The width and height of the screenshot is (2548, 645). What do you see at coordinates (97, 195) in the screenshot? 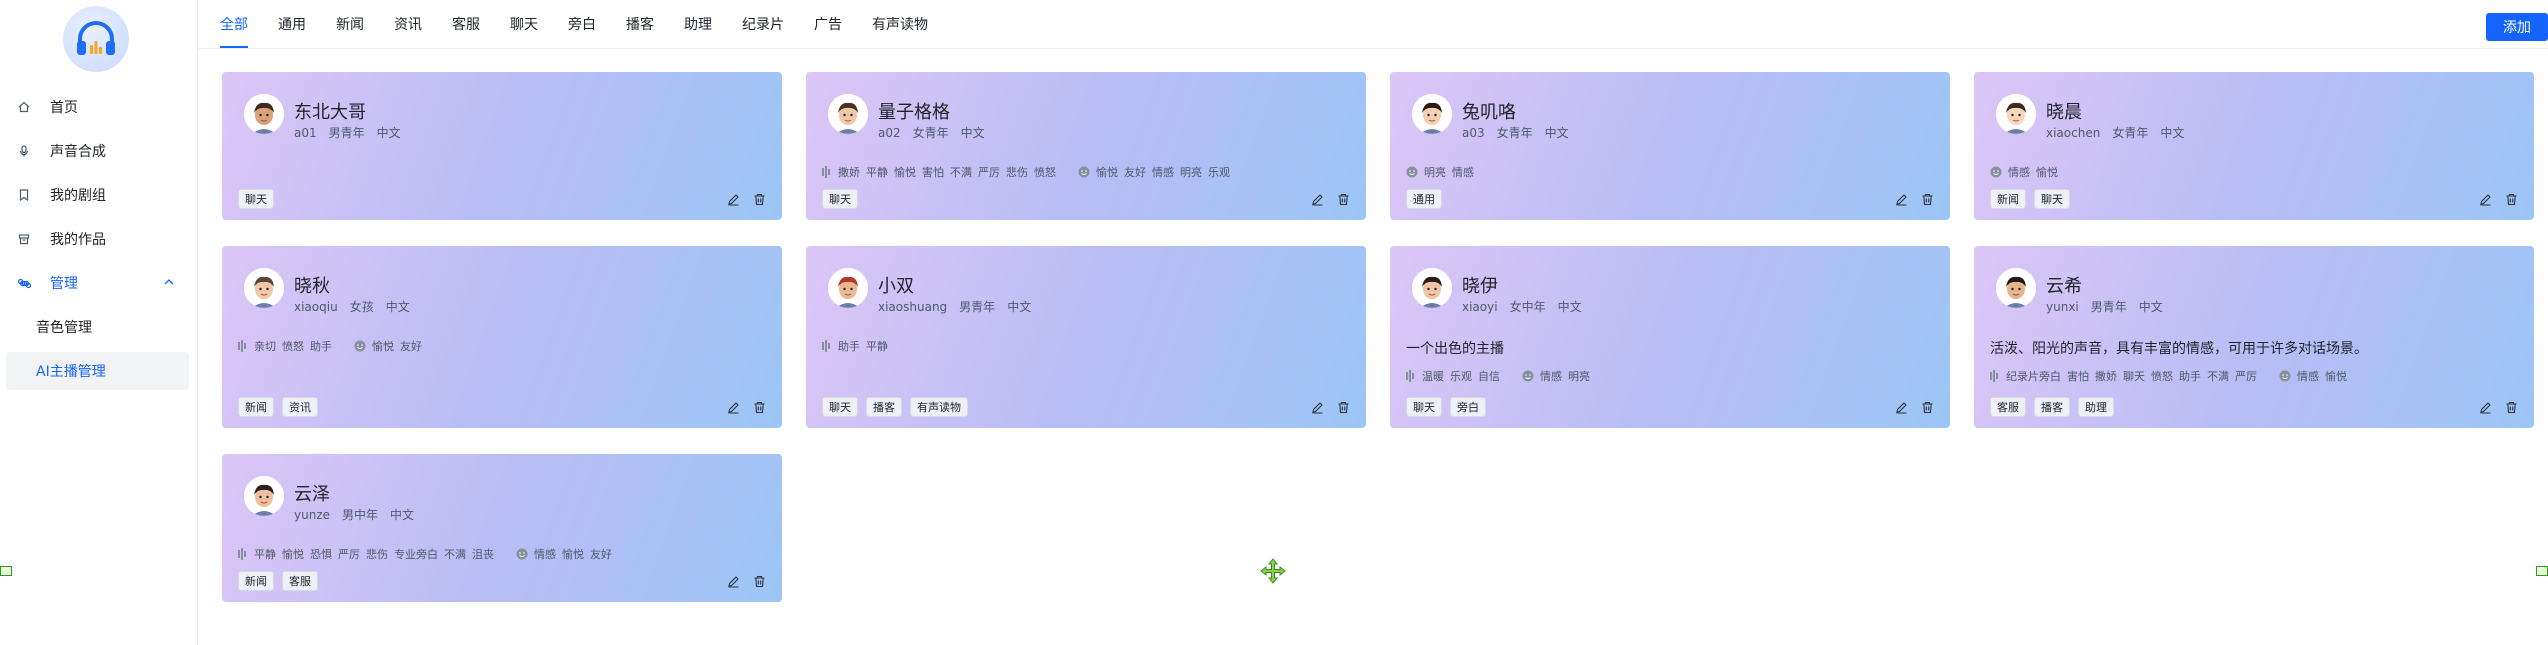
I see `nav-item-crew: 我的剧组` at bounding box center [97, 195].